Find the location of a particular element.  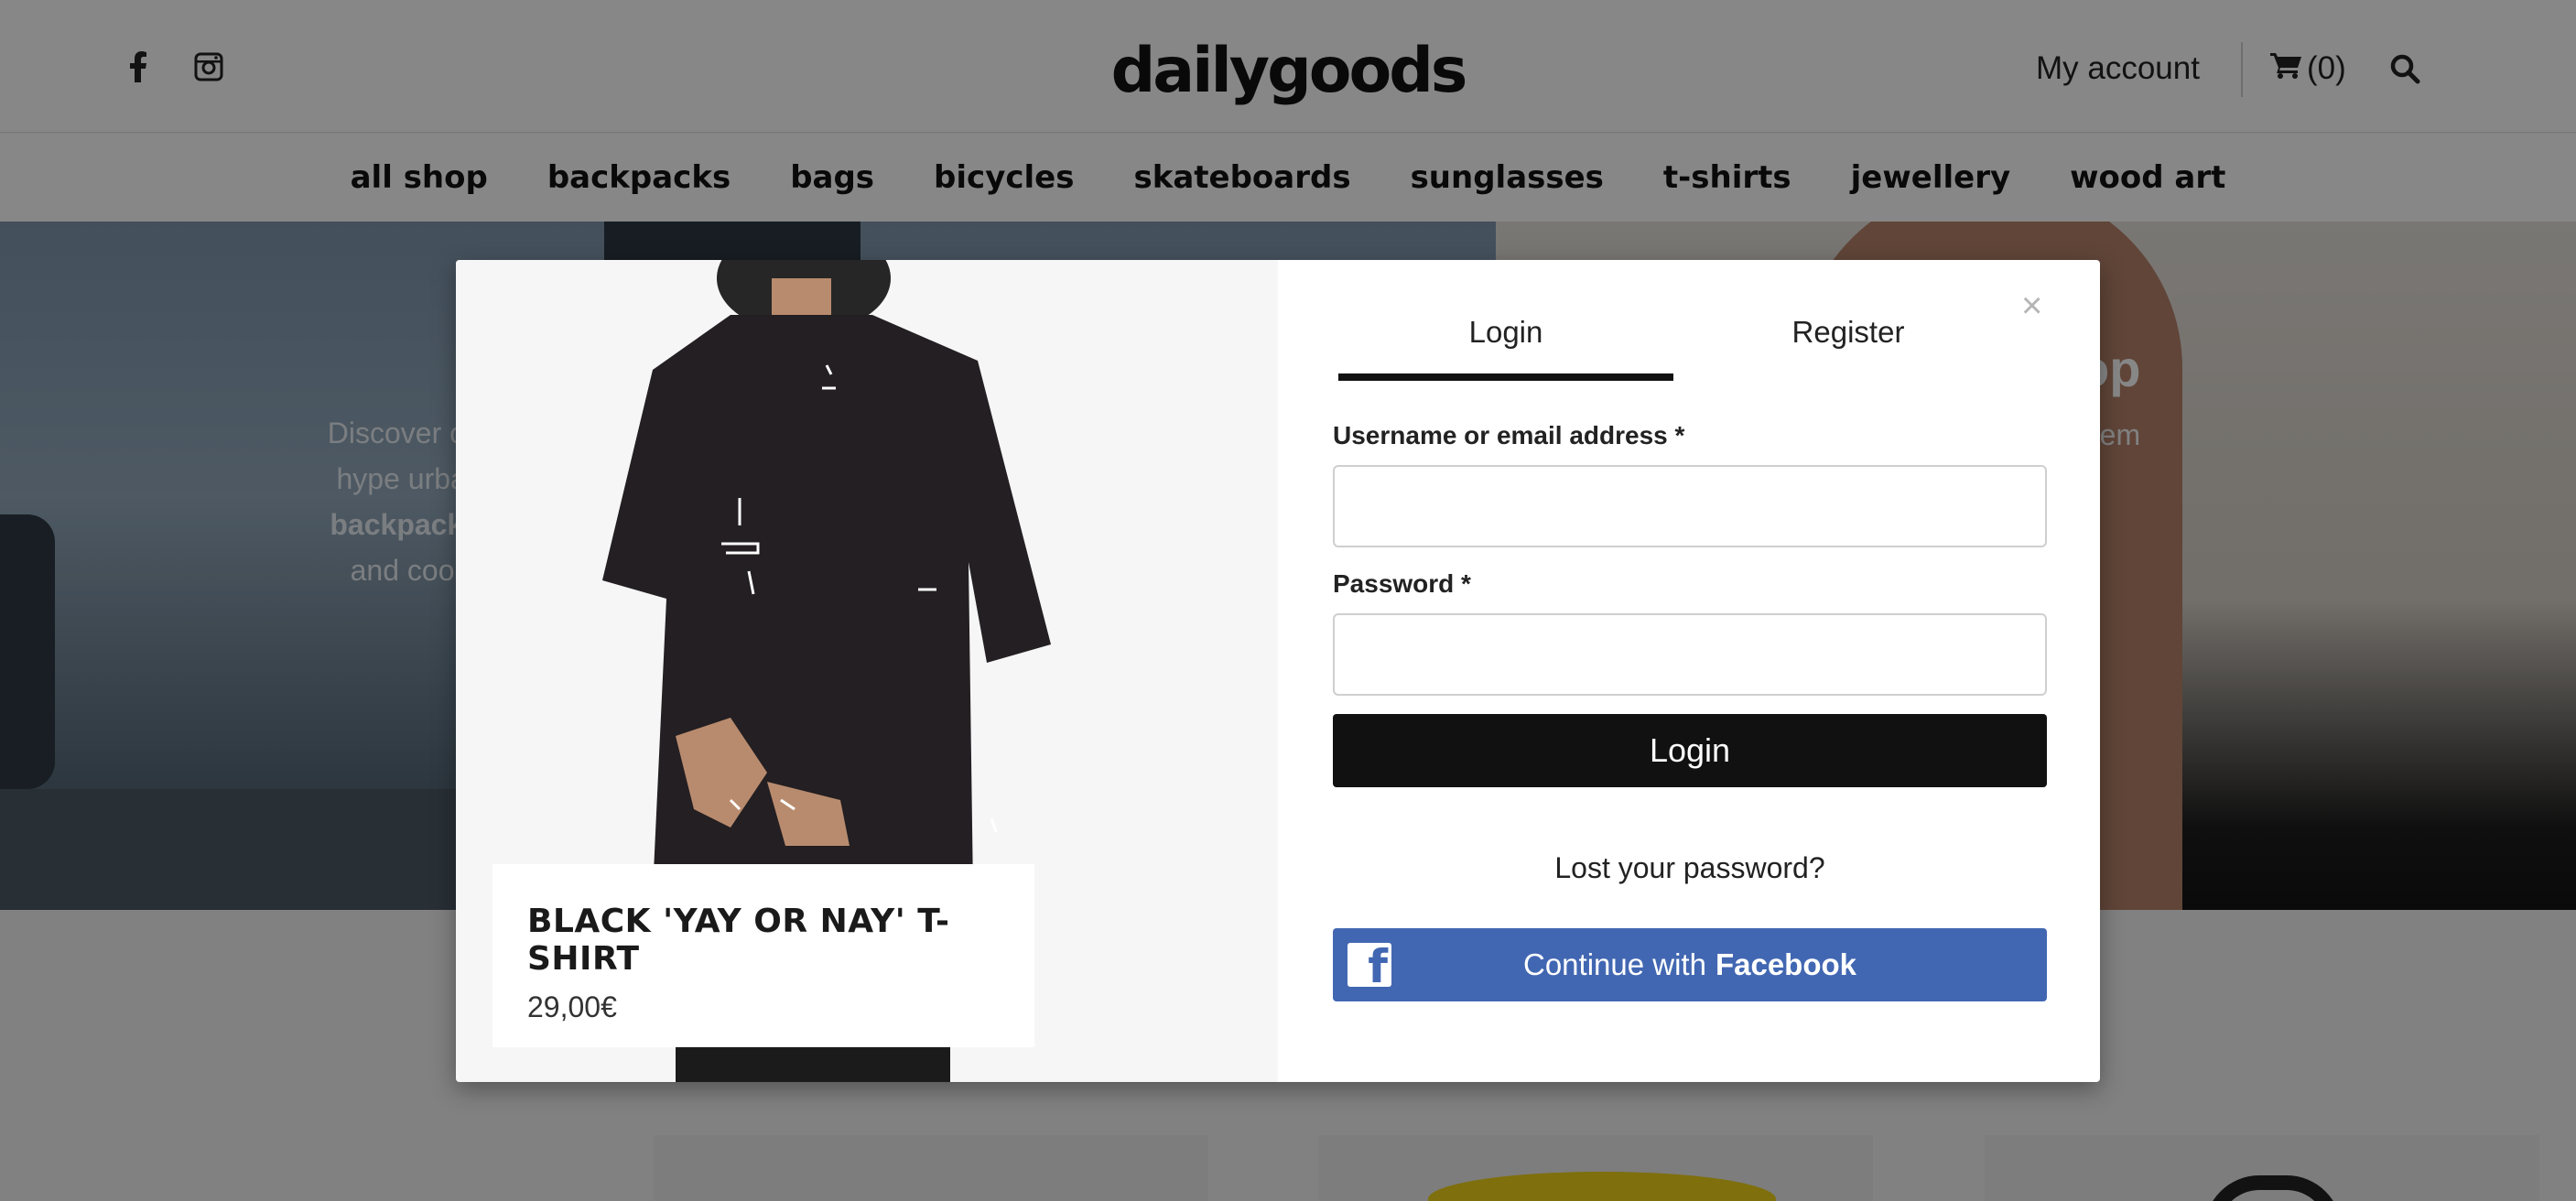

tab-register: Register is located at coordinates (1849, 332).